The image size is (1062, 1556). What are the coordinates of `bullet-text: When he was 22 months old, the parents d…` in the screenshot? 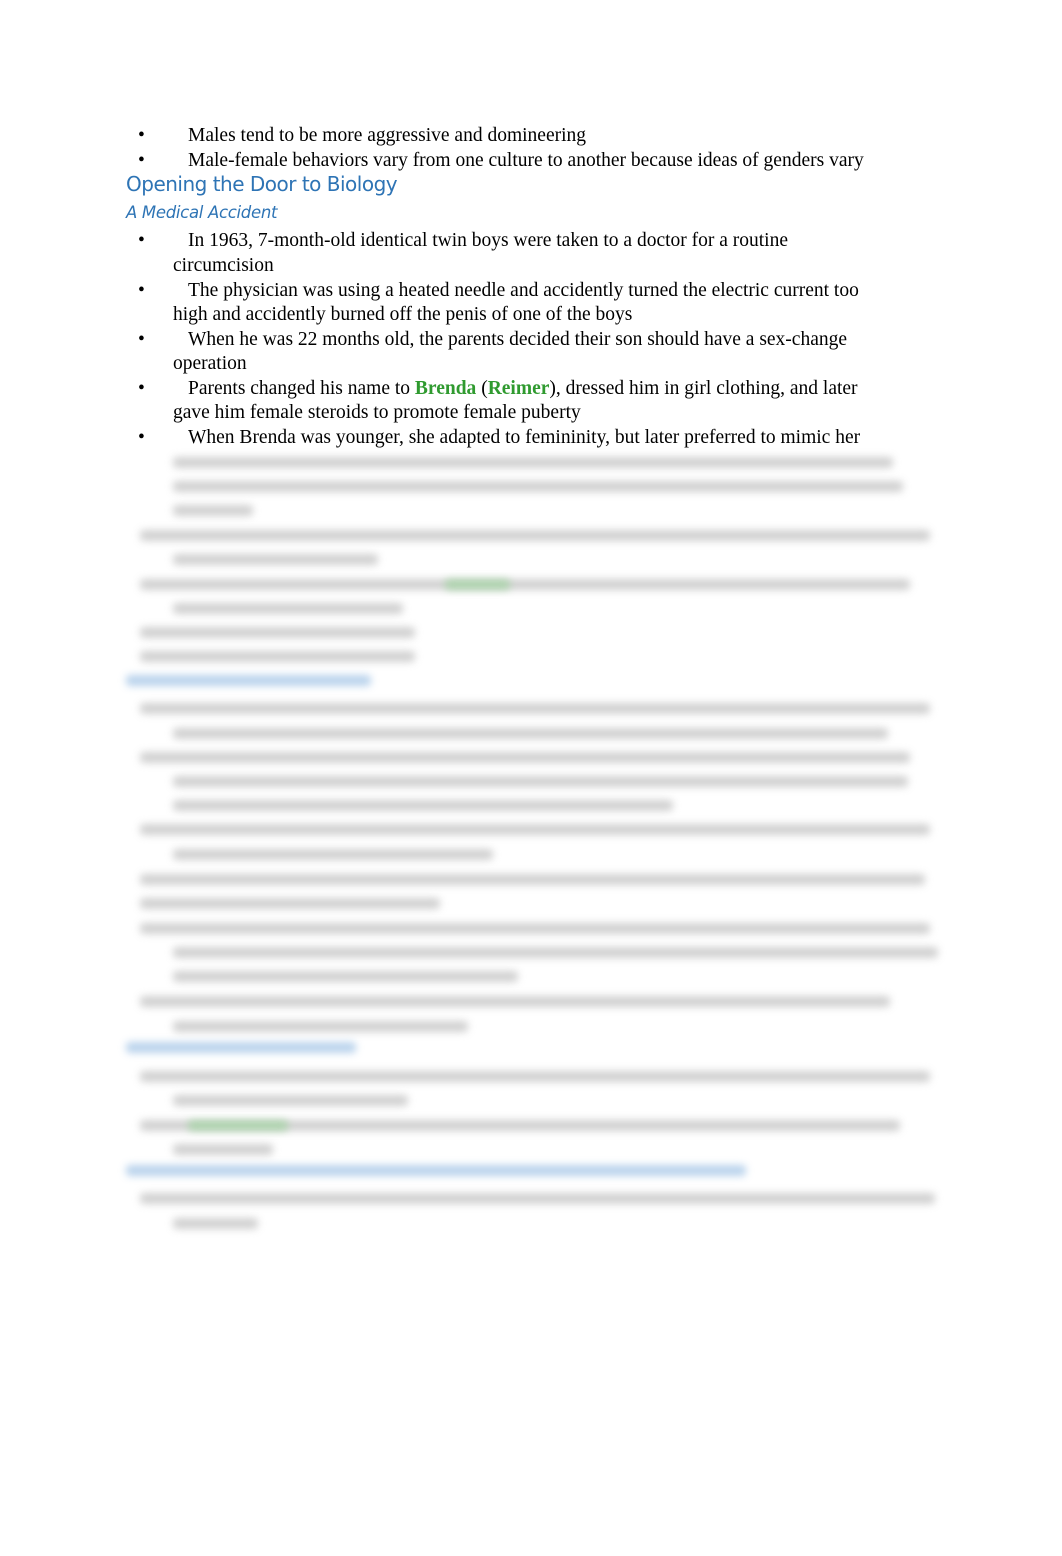 It's located at (518, 339).